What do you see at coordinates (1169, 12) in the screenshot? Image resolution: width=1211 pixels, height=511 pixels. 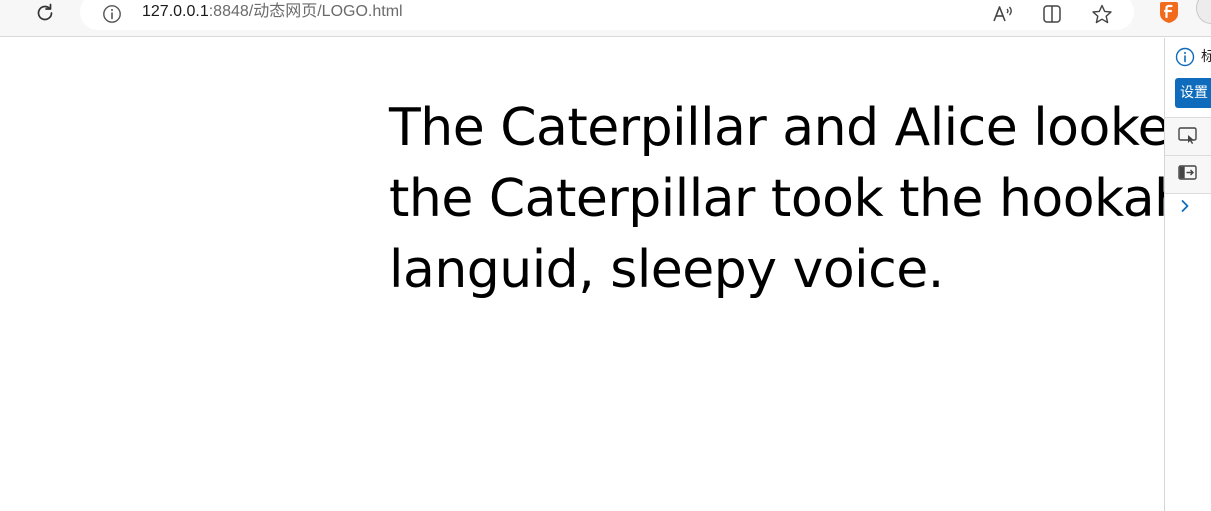 I see `extension-icon` at bounding box center [1169, 12].